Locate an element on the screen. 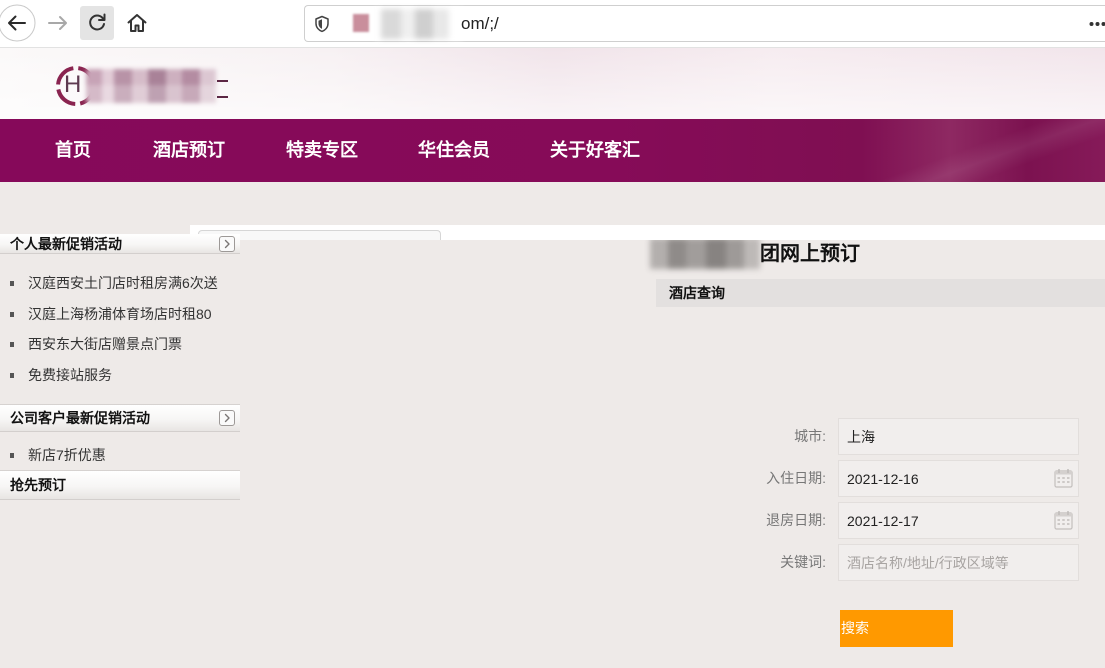 This screenshot has height=668, width=1105. sidebar-section-personal-promotions: 个人最新促销活动 is located at coordinates (120, 244).